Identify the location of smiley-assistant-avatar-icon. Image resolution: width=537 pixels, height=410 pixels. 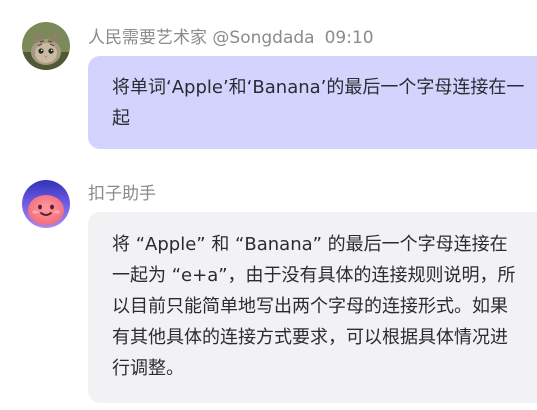
(46, 204).